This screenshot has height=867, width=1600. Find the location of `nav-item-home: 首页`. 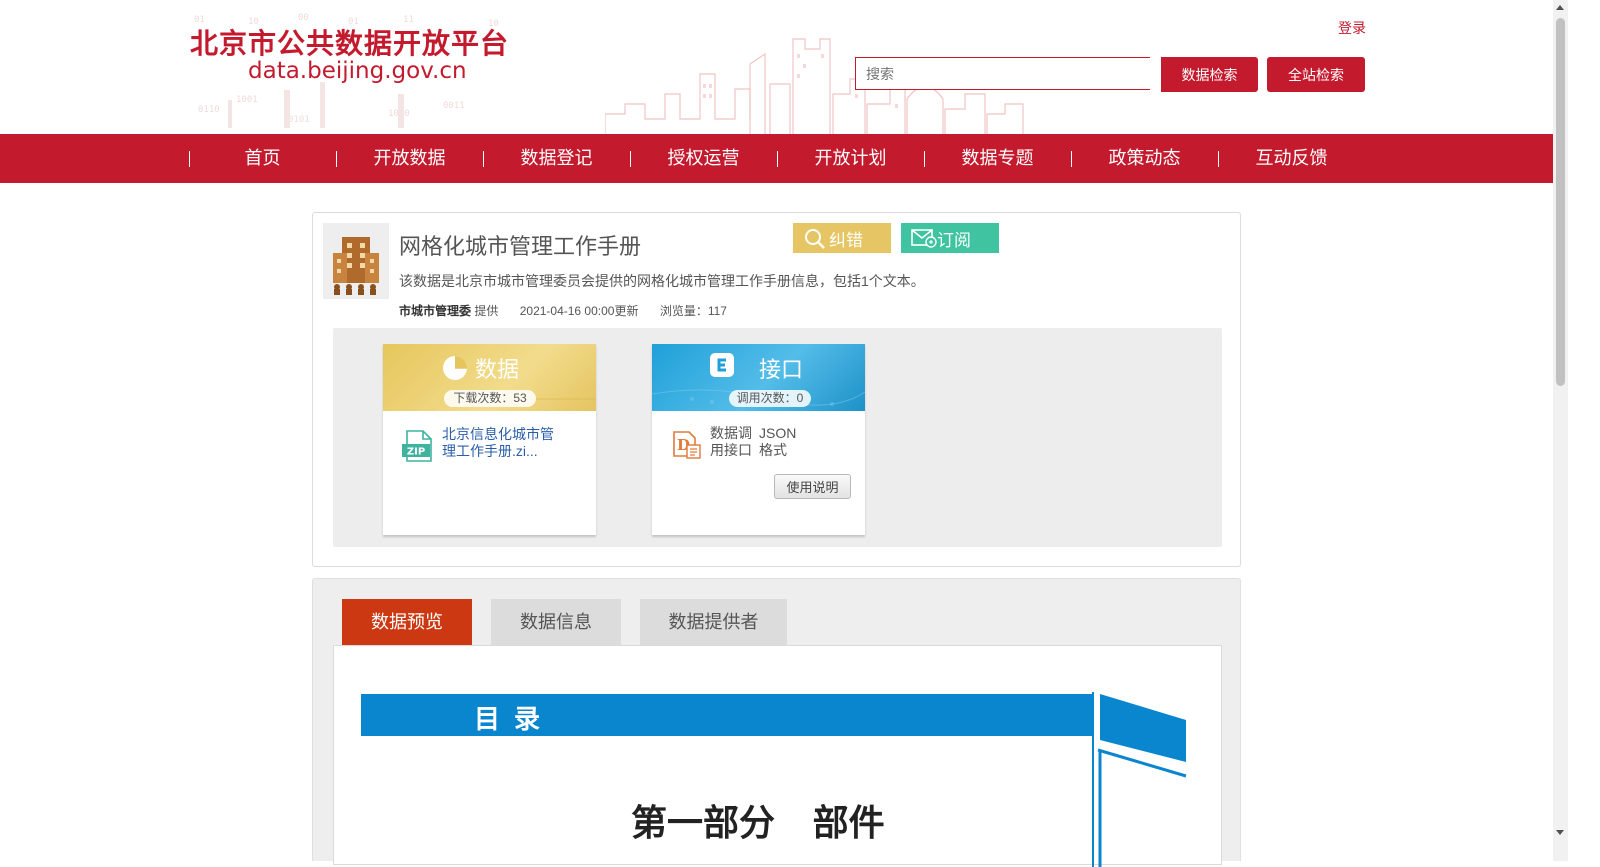

nav-item-home: 首页 is located at coordinates (262, 158).